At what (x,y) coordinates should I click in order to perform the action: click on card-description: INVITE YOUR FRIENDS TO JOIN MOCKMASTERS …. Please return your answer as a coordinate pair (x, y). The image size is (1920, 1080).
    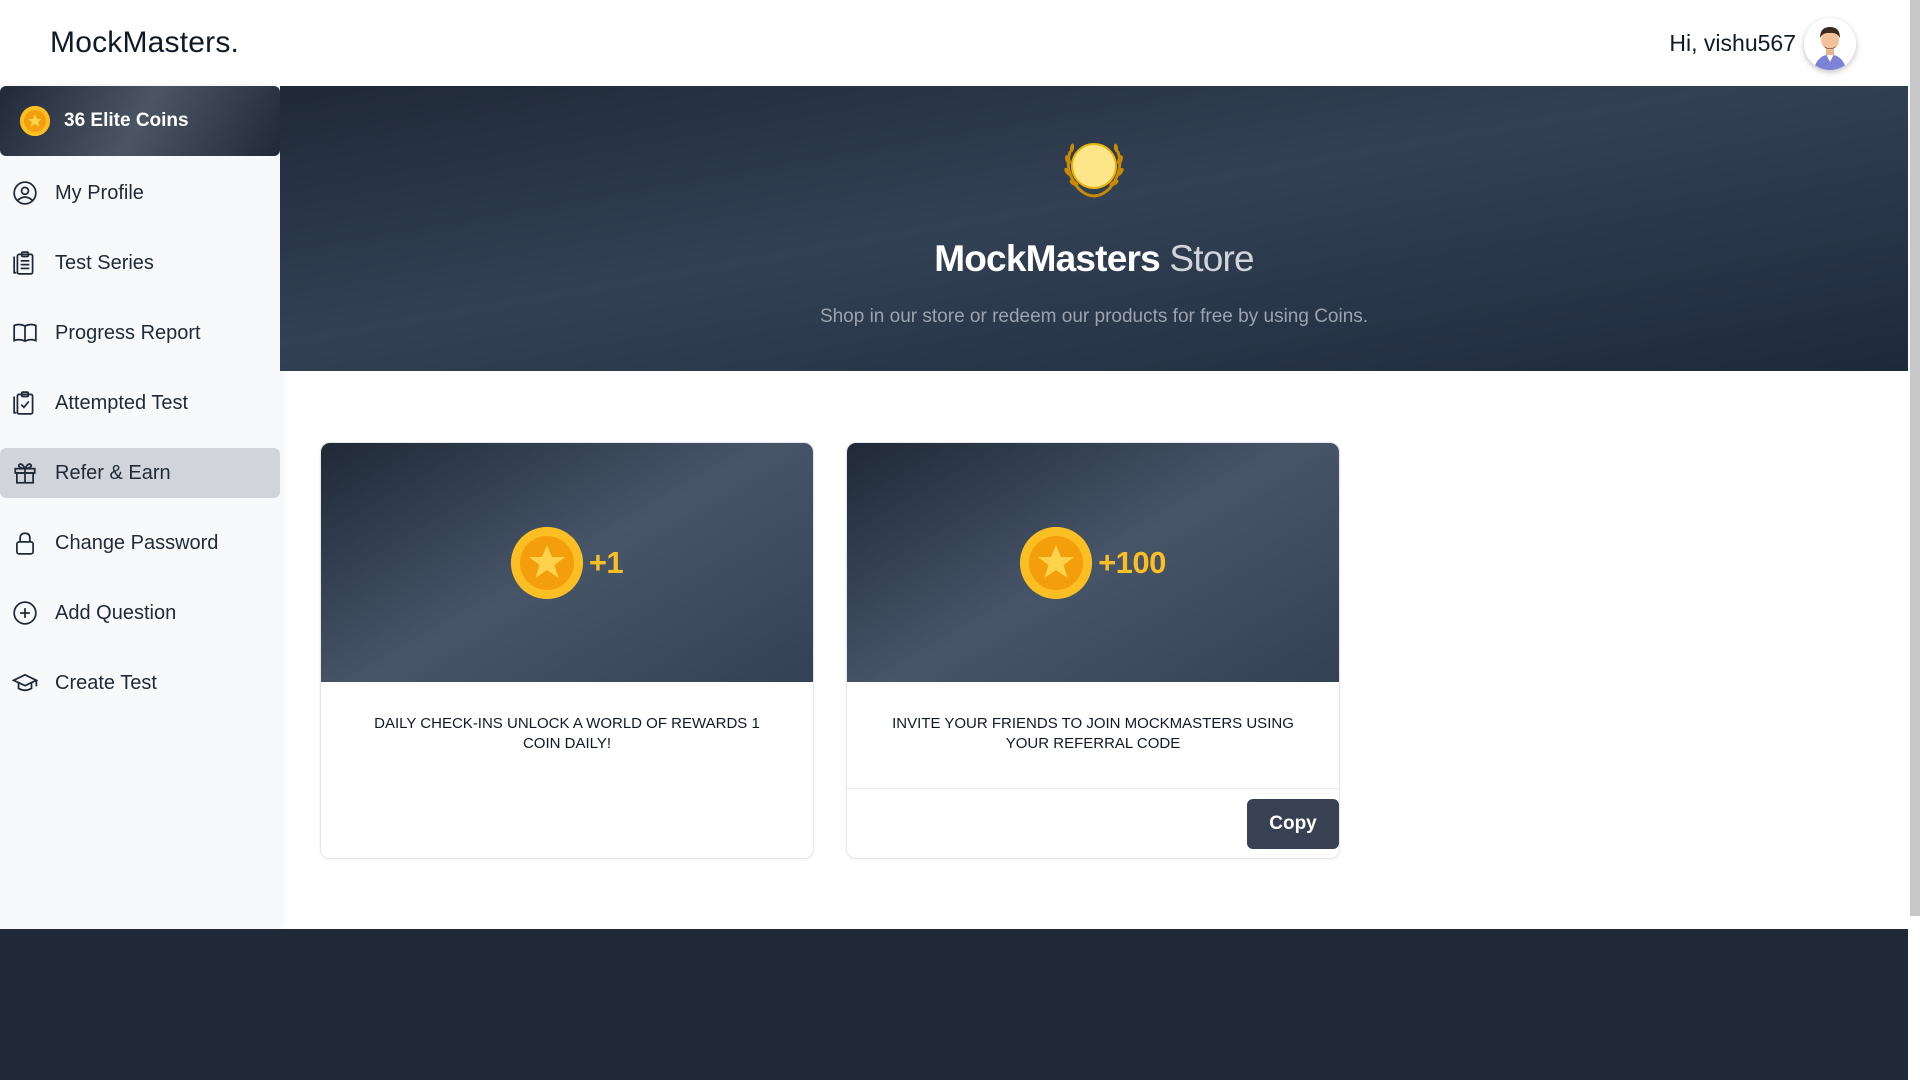
    Looking at the image, I should click on (1093, 733).